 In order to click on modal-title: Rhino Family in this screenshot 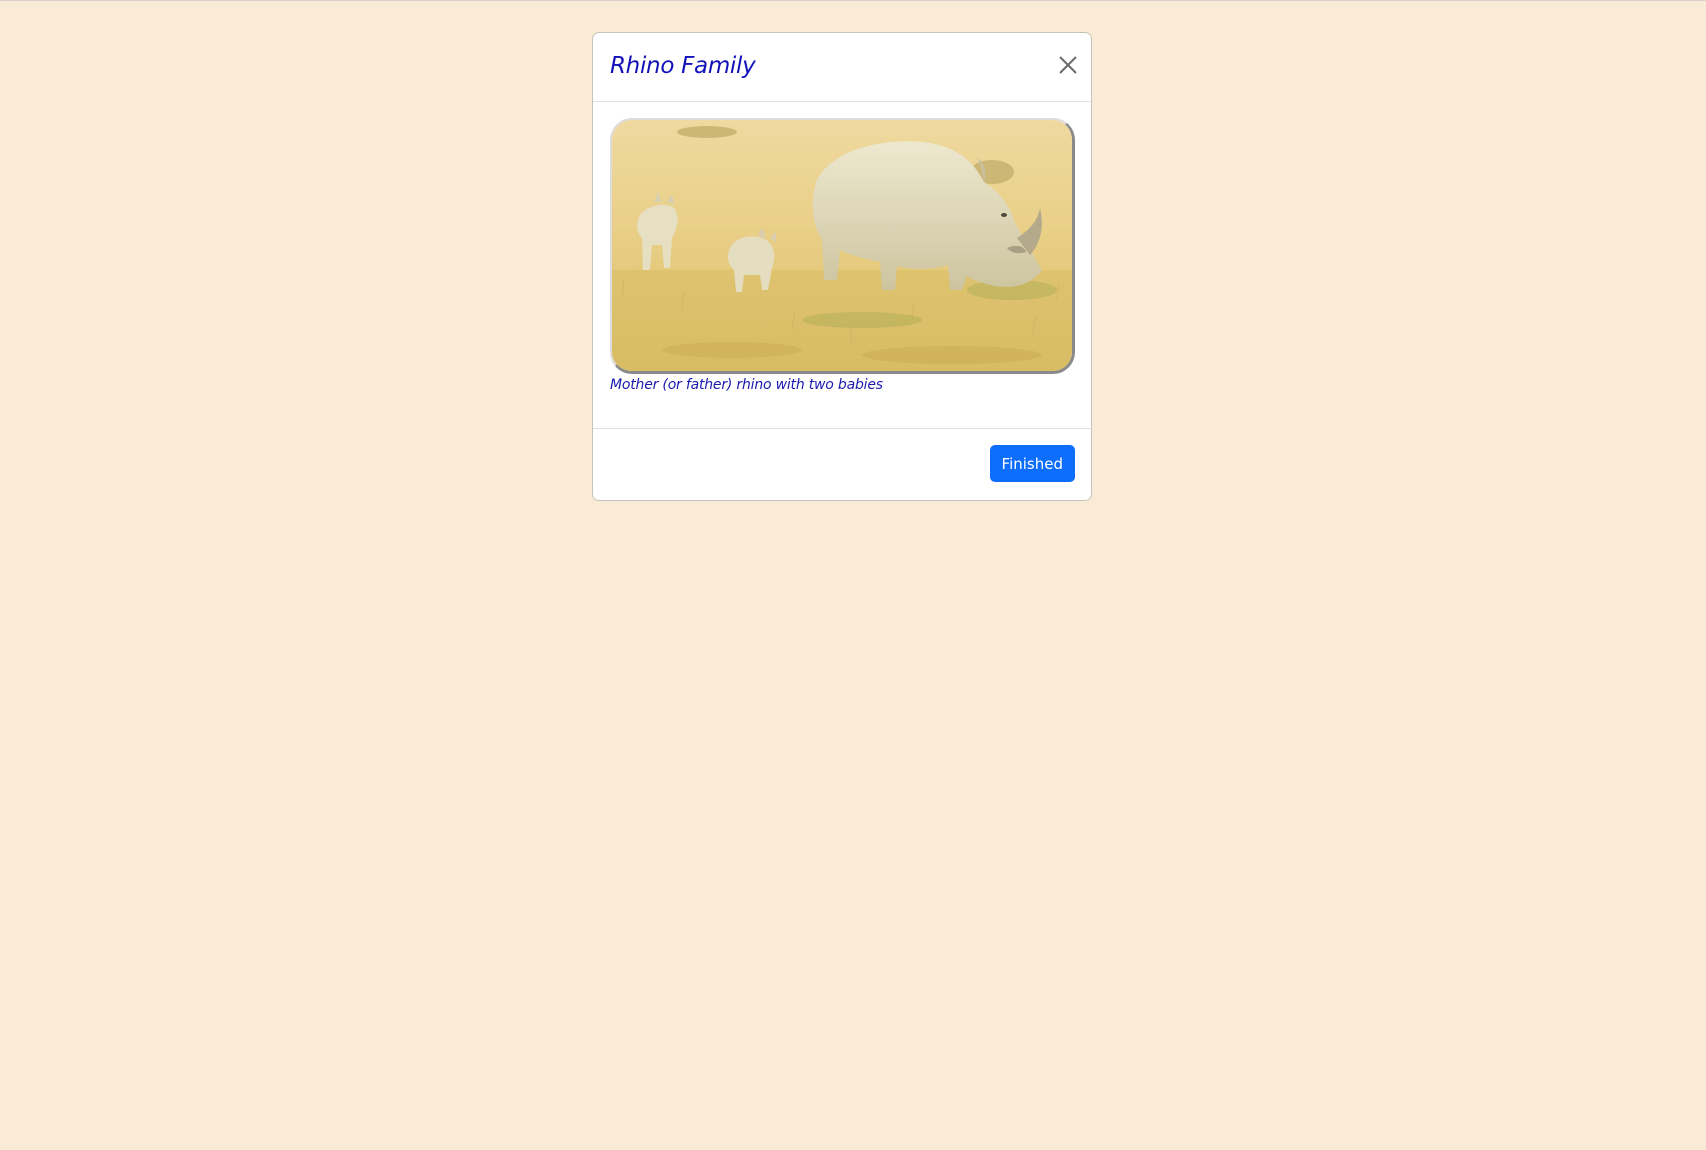, I will do `click(683, 66)`.